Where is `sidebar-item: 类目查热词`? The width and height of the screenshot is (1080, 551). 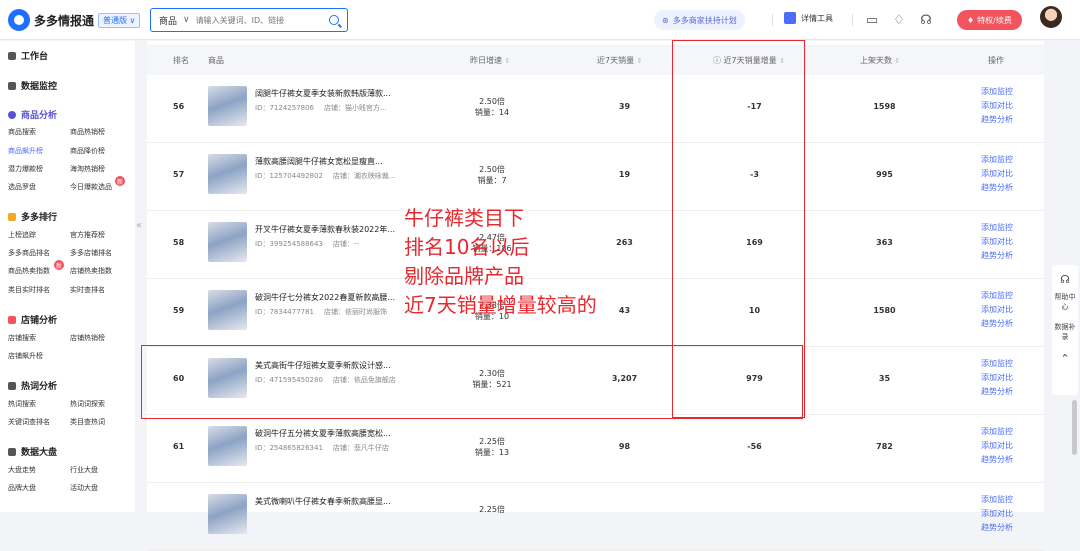
sidebar-item: 类目查热词 is located at coordinates (87, 422).